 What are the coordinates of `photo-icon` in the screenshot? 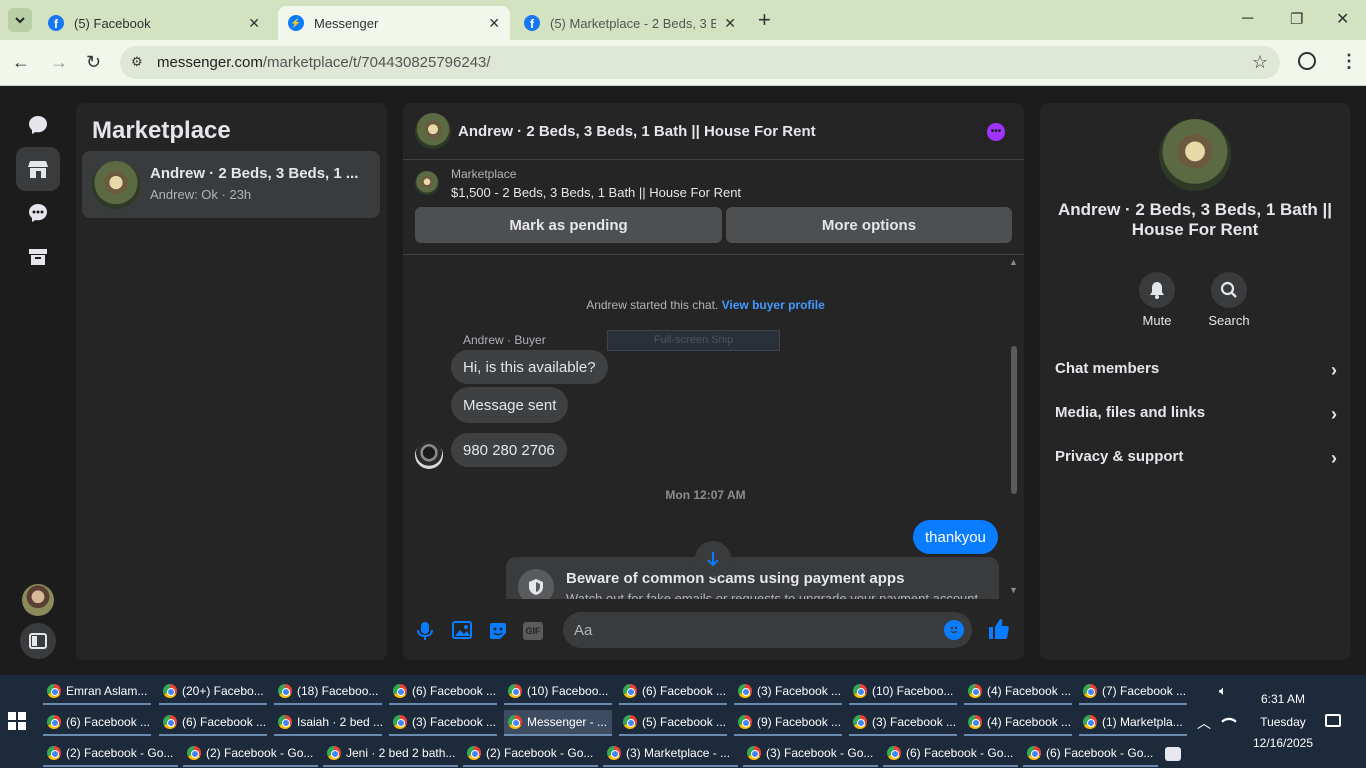 It's located at (462, 632).